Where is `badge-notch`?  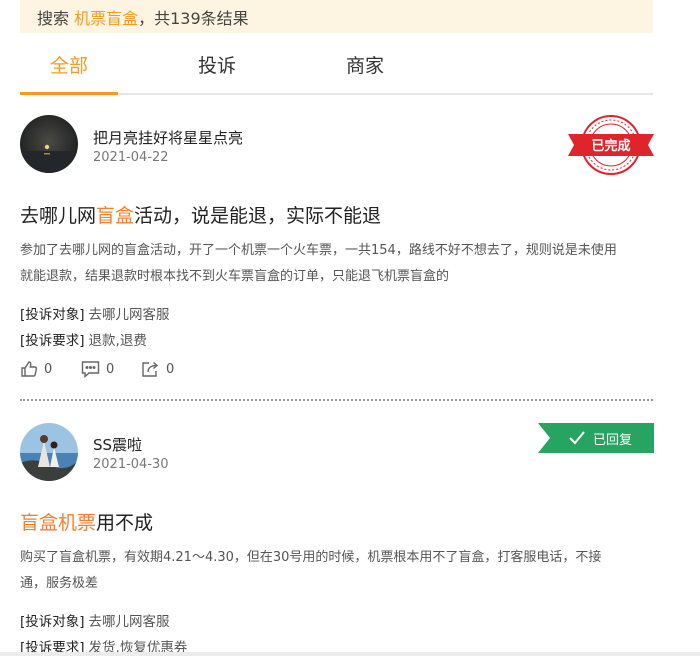
badge-notch is located at coordinates (544, 438).